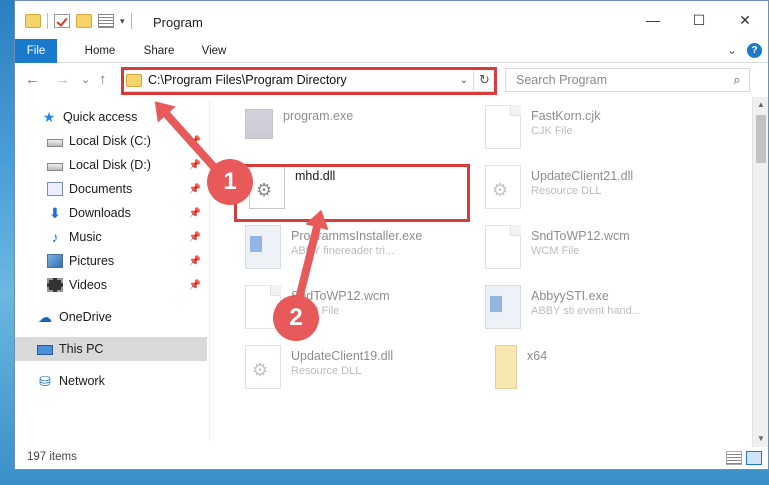  I want to click on sidebar-item-label: Network, so click(82, 381).